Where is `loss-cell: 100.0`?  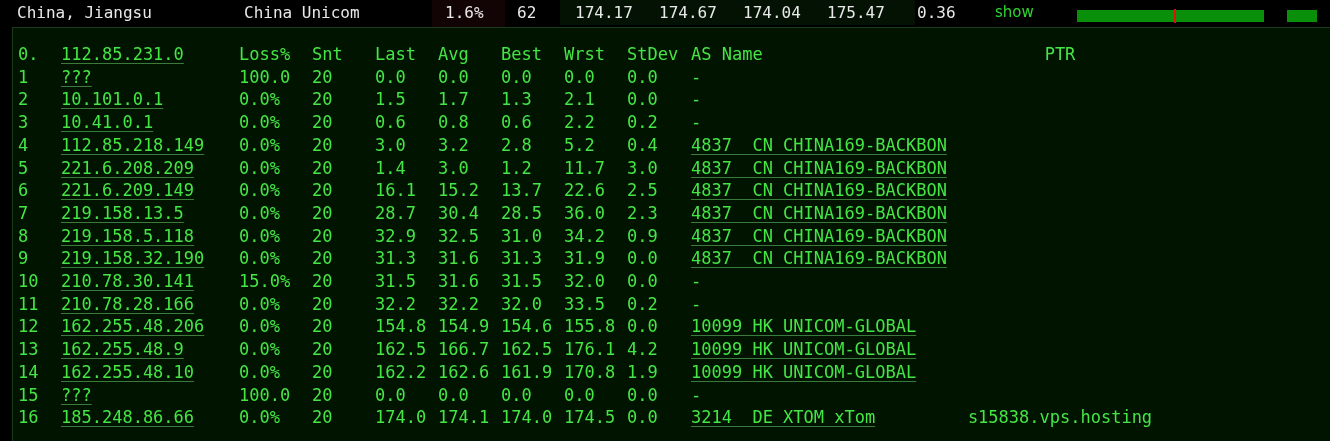
loss-cell: 100.0 is located at coordinates (265, 77).